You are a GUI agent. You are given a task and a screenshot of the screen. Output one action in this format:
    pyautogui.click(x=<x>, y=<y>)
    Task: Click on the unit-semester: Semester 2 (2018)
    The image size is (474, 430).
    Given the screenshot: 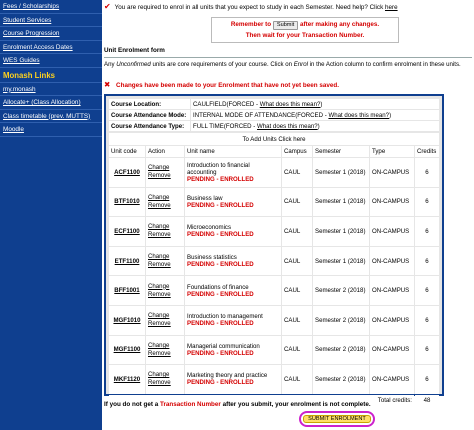 What is the action you would take?
    pyautogui.click(x=341, y=350)
    